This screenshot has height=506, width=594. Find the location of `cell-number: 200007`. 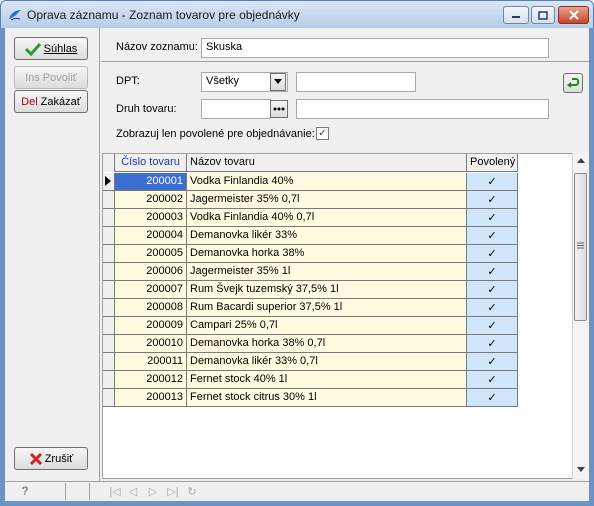

cell-number: 200007 is located at coordinates (151, 290).